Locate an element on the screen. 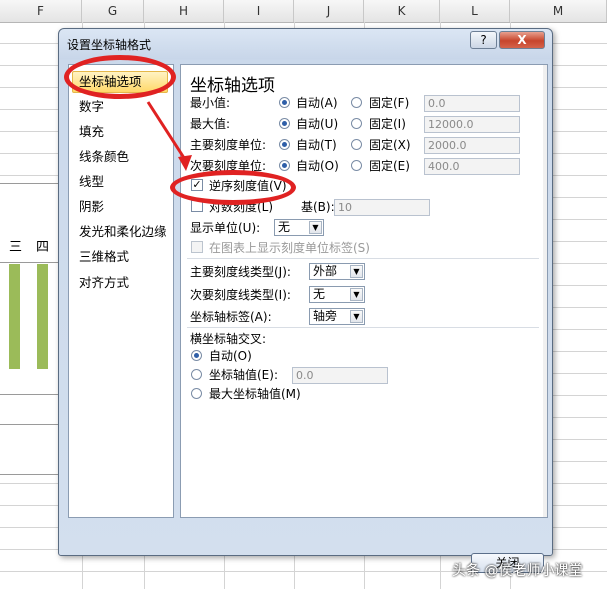 The image size is (607, 589). annotation-arrow-icon is located at coordinates (169, 136).